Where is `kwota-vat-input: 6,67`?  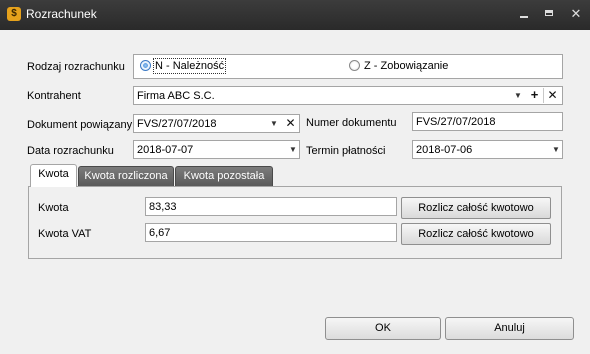
kwota-vat-input: 6,67 is located at coordinates (271, 232).